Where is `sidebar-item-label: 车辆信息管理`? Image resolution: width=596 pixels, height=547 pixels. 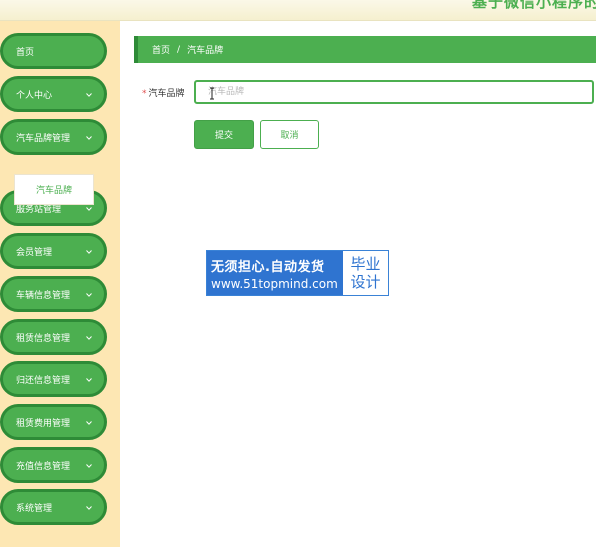
sidebar-item-label: 车辆信息管理 is located at coordinates (43, 295).